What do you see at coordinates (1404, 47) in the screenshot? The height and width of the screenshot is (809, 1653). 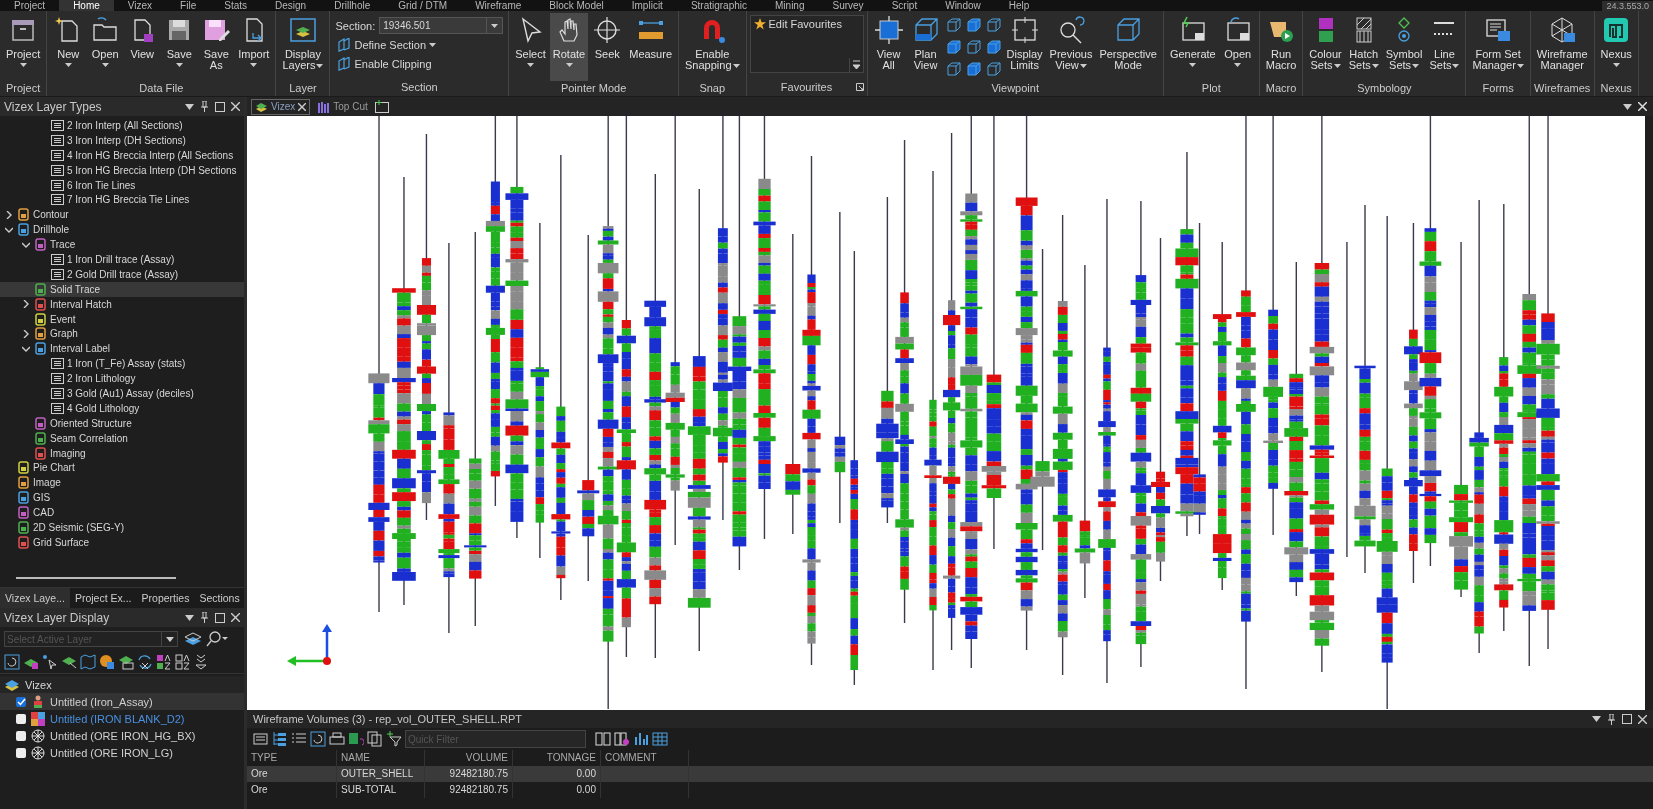 I see `ribbon-button: Symbol Sets` at bounding box center [1404, 47].